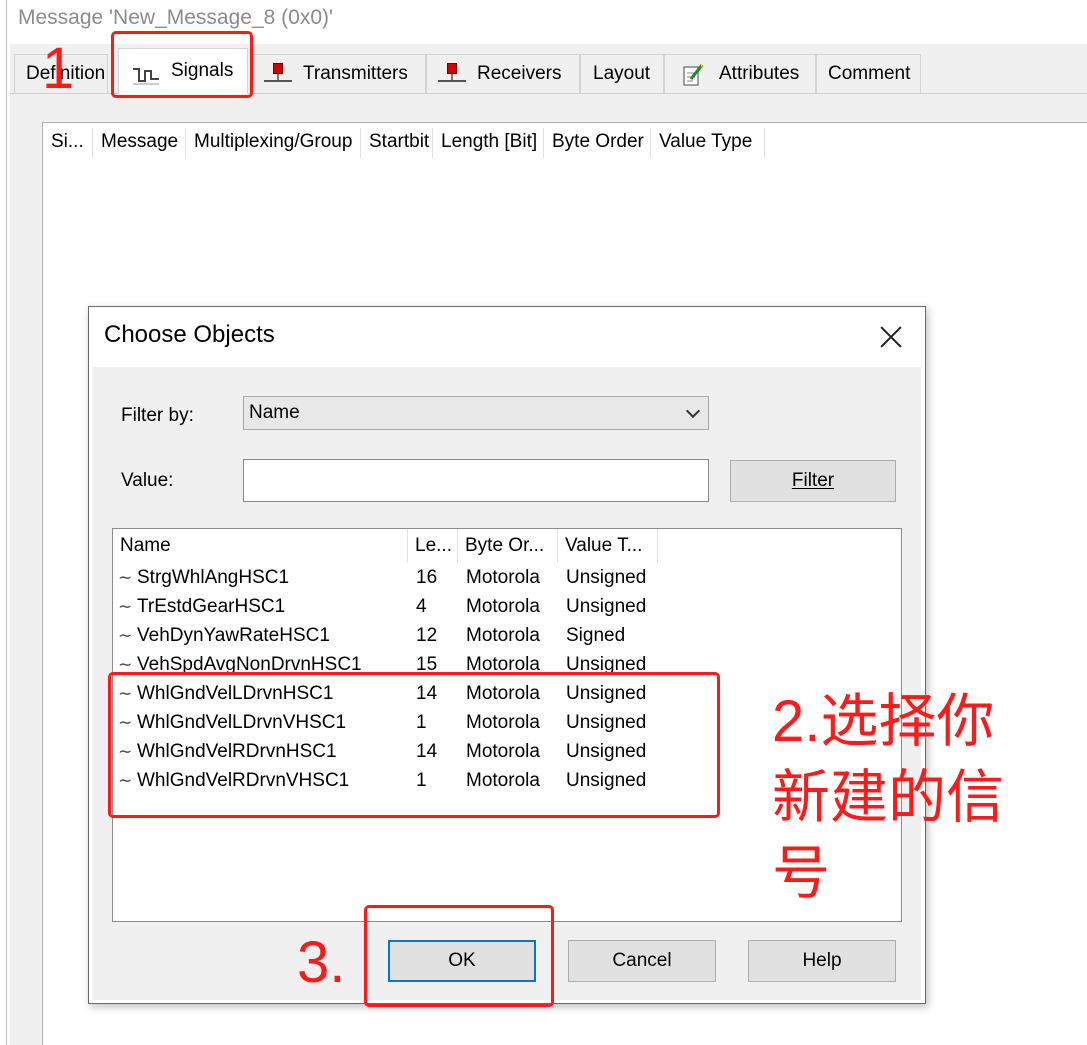 The width and height of the screenshot is (1087, 1045). Describe the element at coordinates (157, 415) in the screenshot. I see `filter-by-label: Filter by:` at that location.